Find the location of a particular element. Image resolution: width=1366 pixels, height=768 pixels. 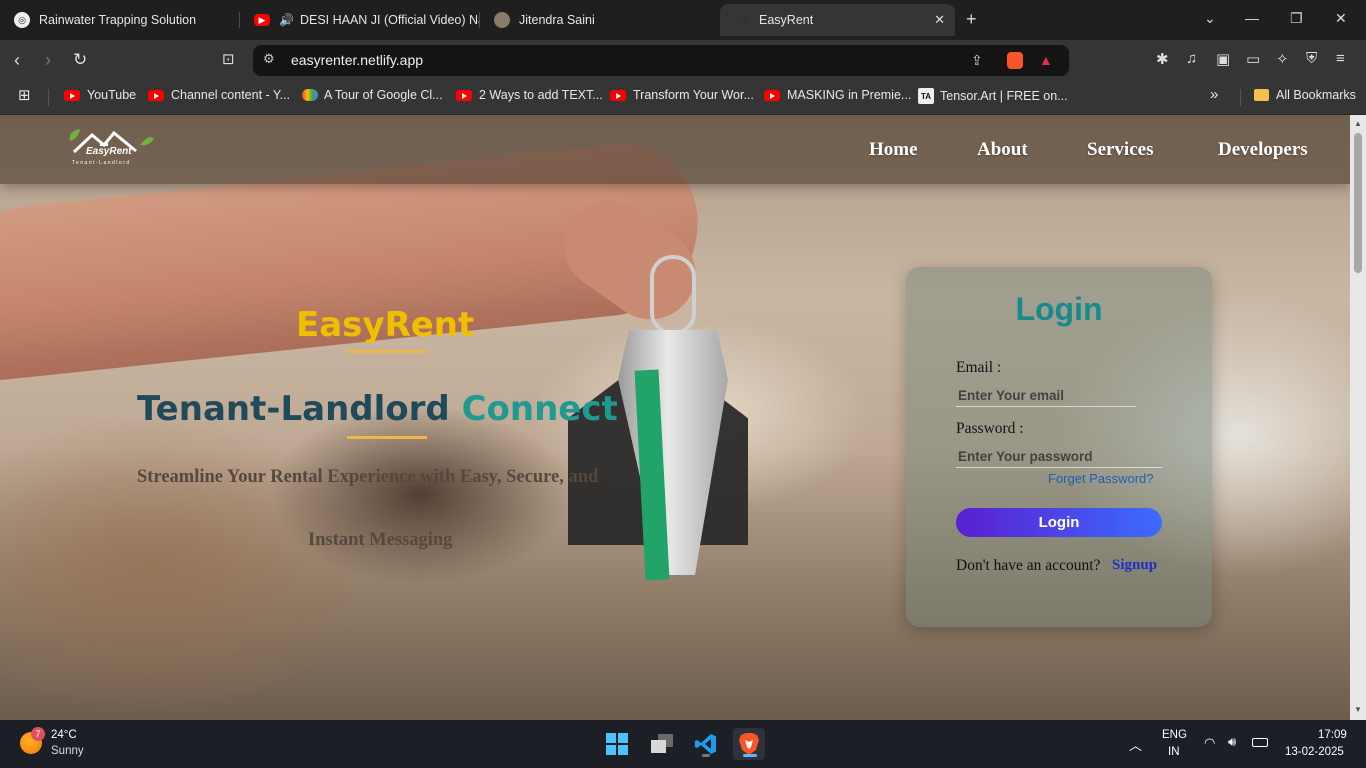

avatar-icon is located at coordinates (502, 20).